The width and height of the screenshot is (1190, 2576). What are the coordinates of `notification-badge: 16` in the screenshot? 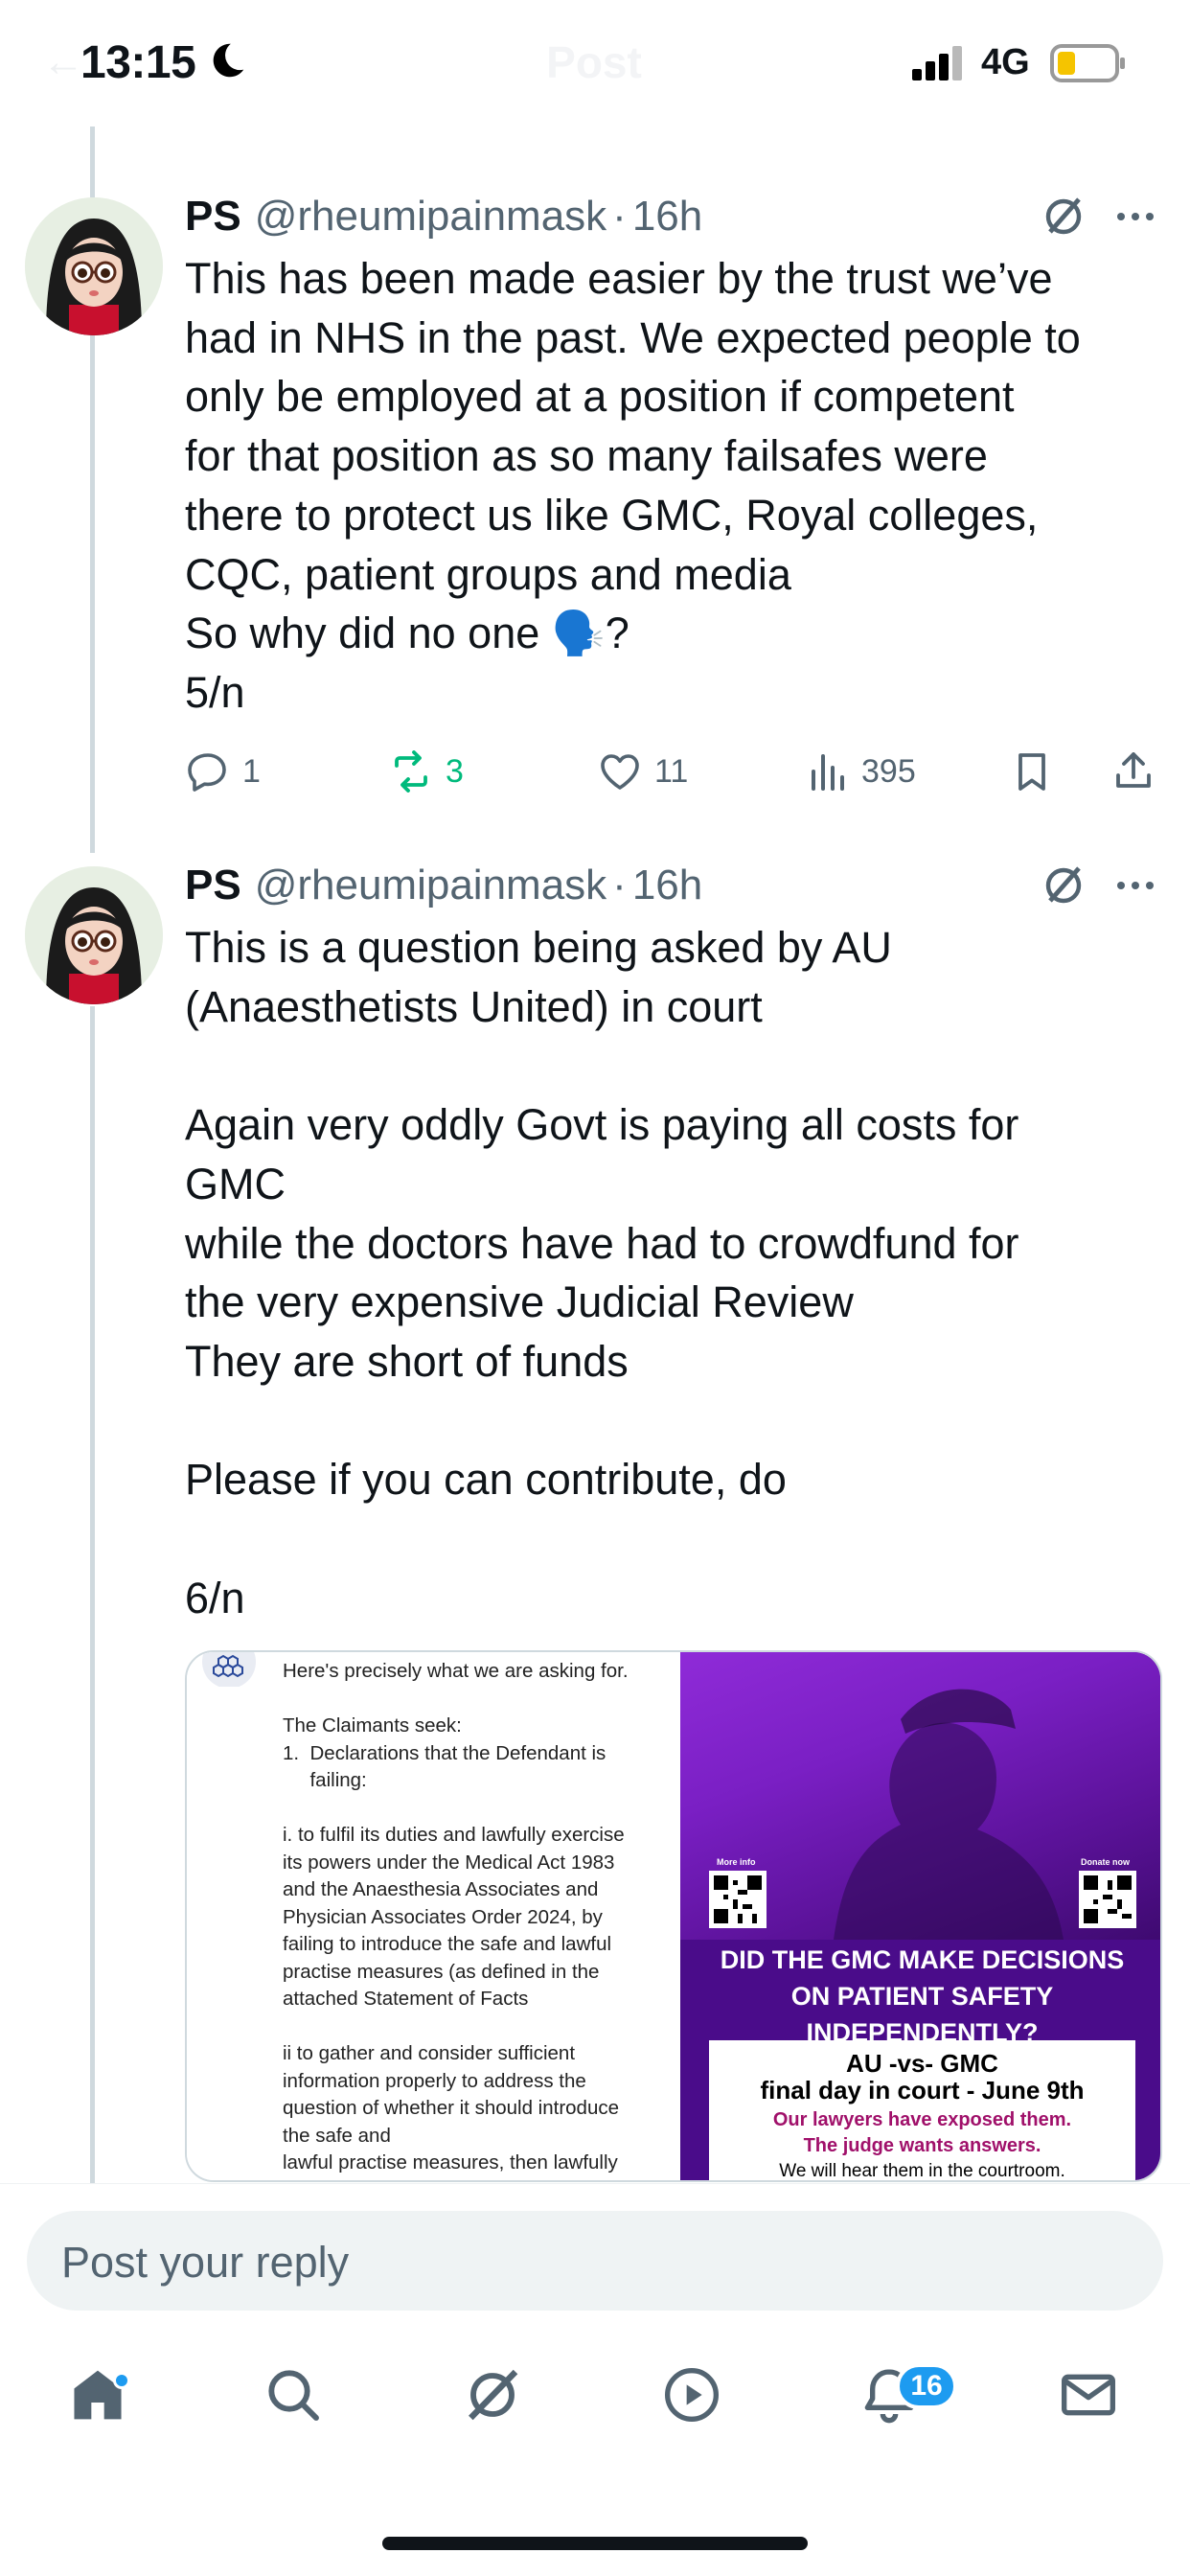 It's located at (927, 2386).